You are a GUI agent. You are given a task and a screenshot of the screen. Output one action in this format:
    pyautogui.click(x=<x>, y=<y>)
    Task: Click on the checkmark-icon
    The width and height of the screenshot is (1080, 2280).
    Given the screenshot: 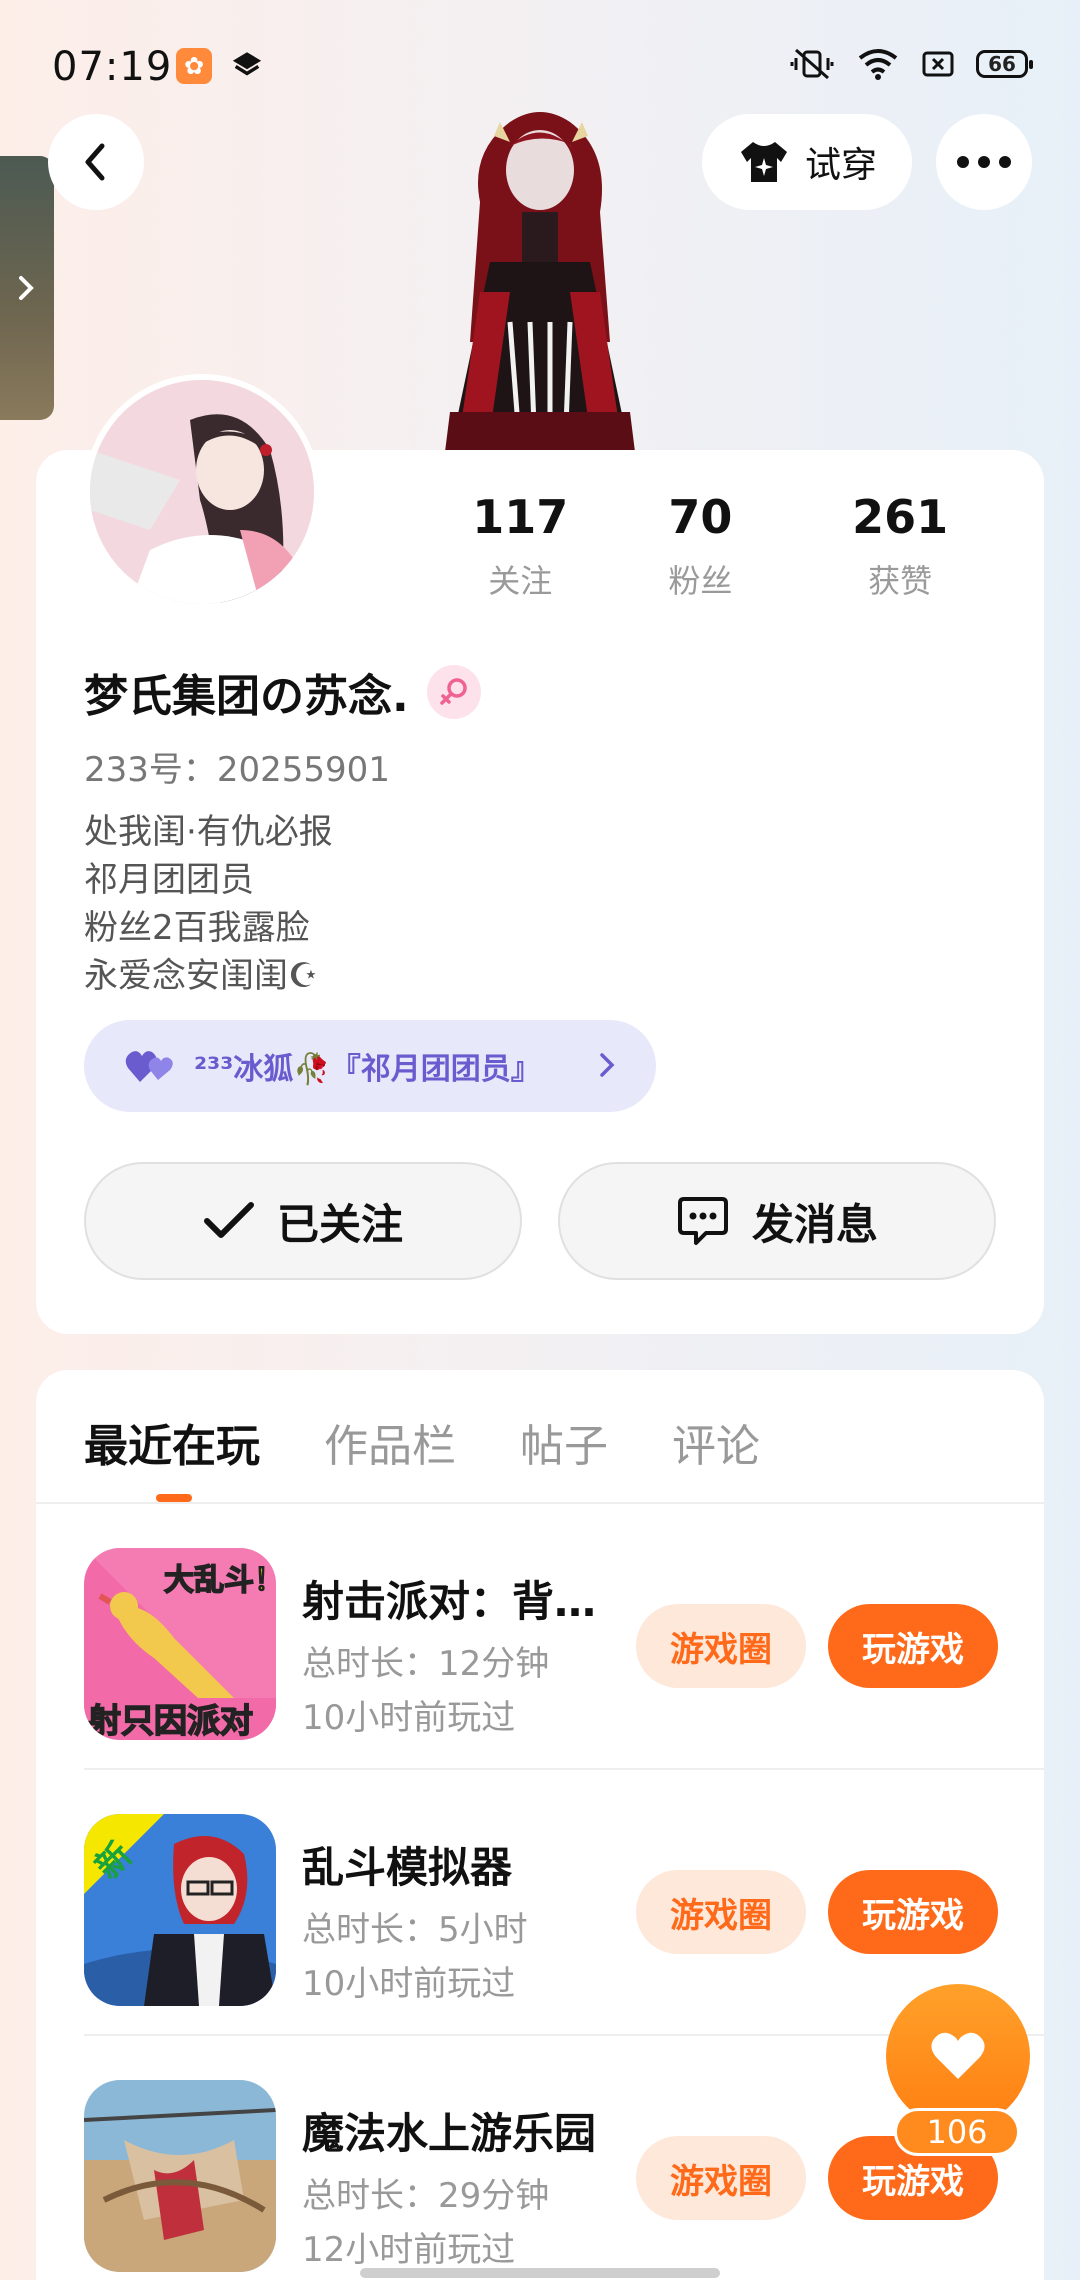 What is the action you would take?
    pyautogui.click(x=228, y=1220)
    